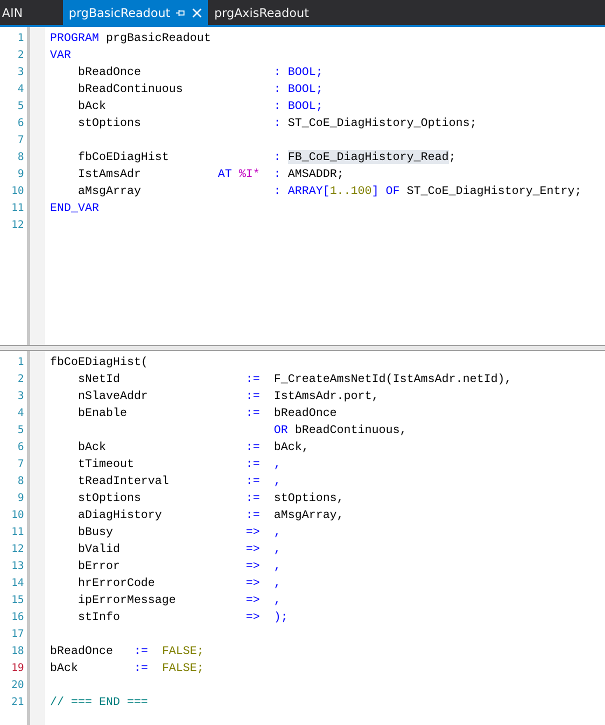 The width and height of the screenshot is (605, 725). Describe the element at coordinates (179, 566) in the screenshot. I see `code-line: bError => ,` at that location.